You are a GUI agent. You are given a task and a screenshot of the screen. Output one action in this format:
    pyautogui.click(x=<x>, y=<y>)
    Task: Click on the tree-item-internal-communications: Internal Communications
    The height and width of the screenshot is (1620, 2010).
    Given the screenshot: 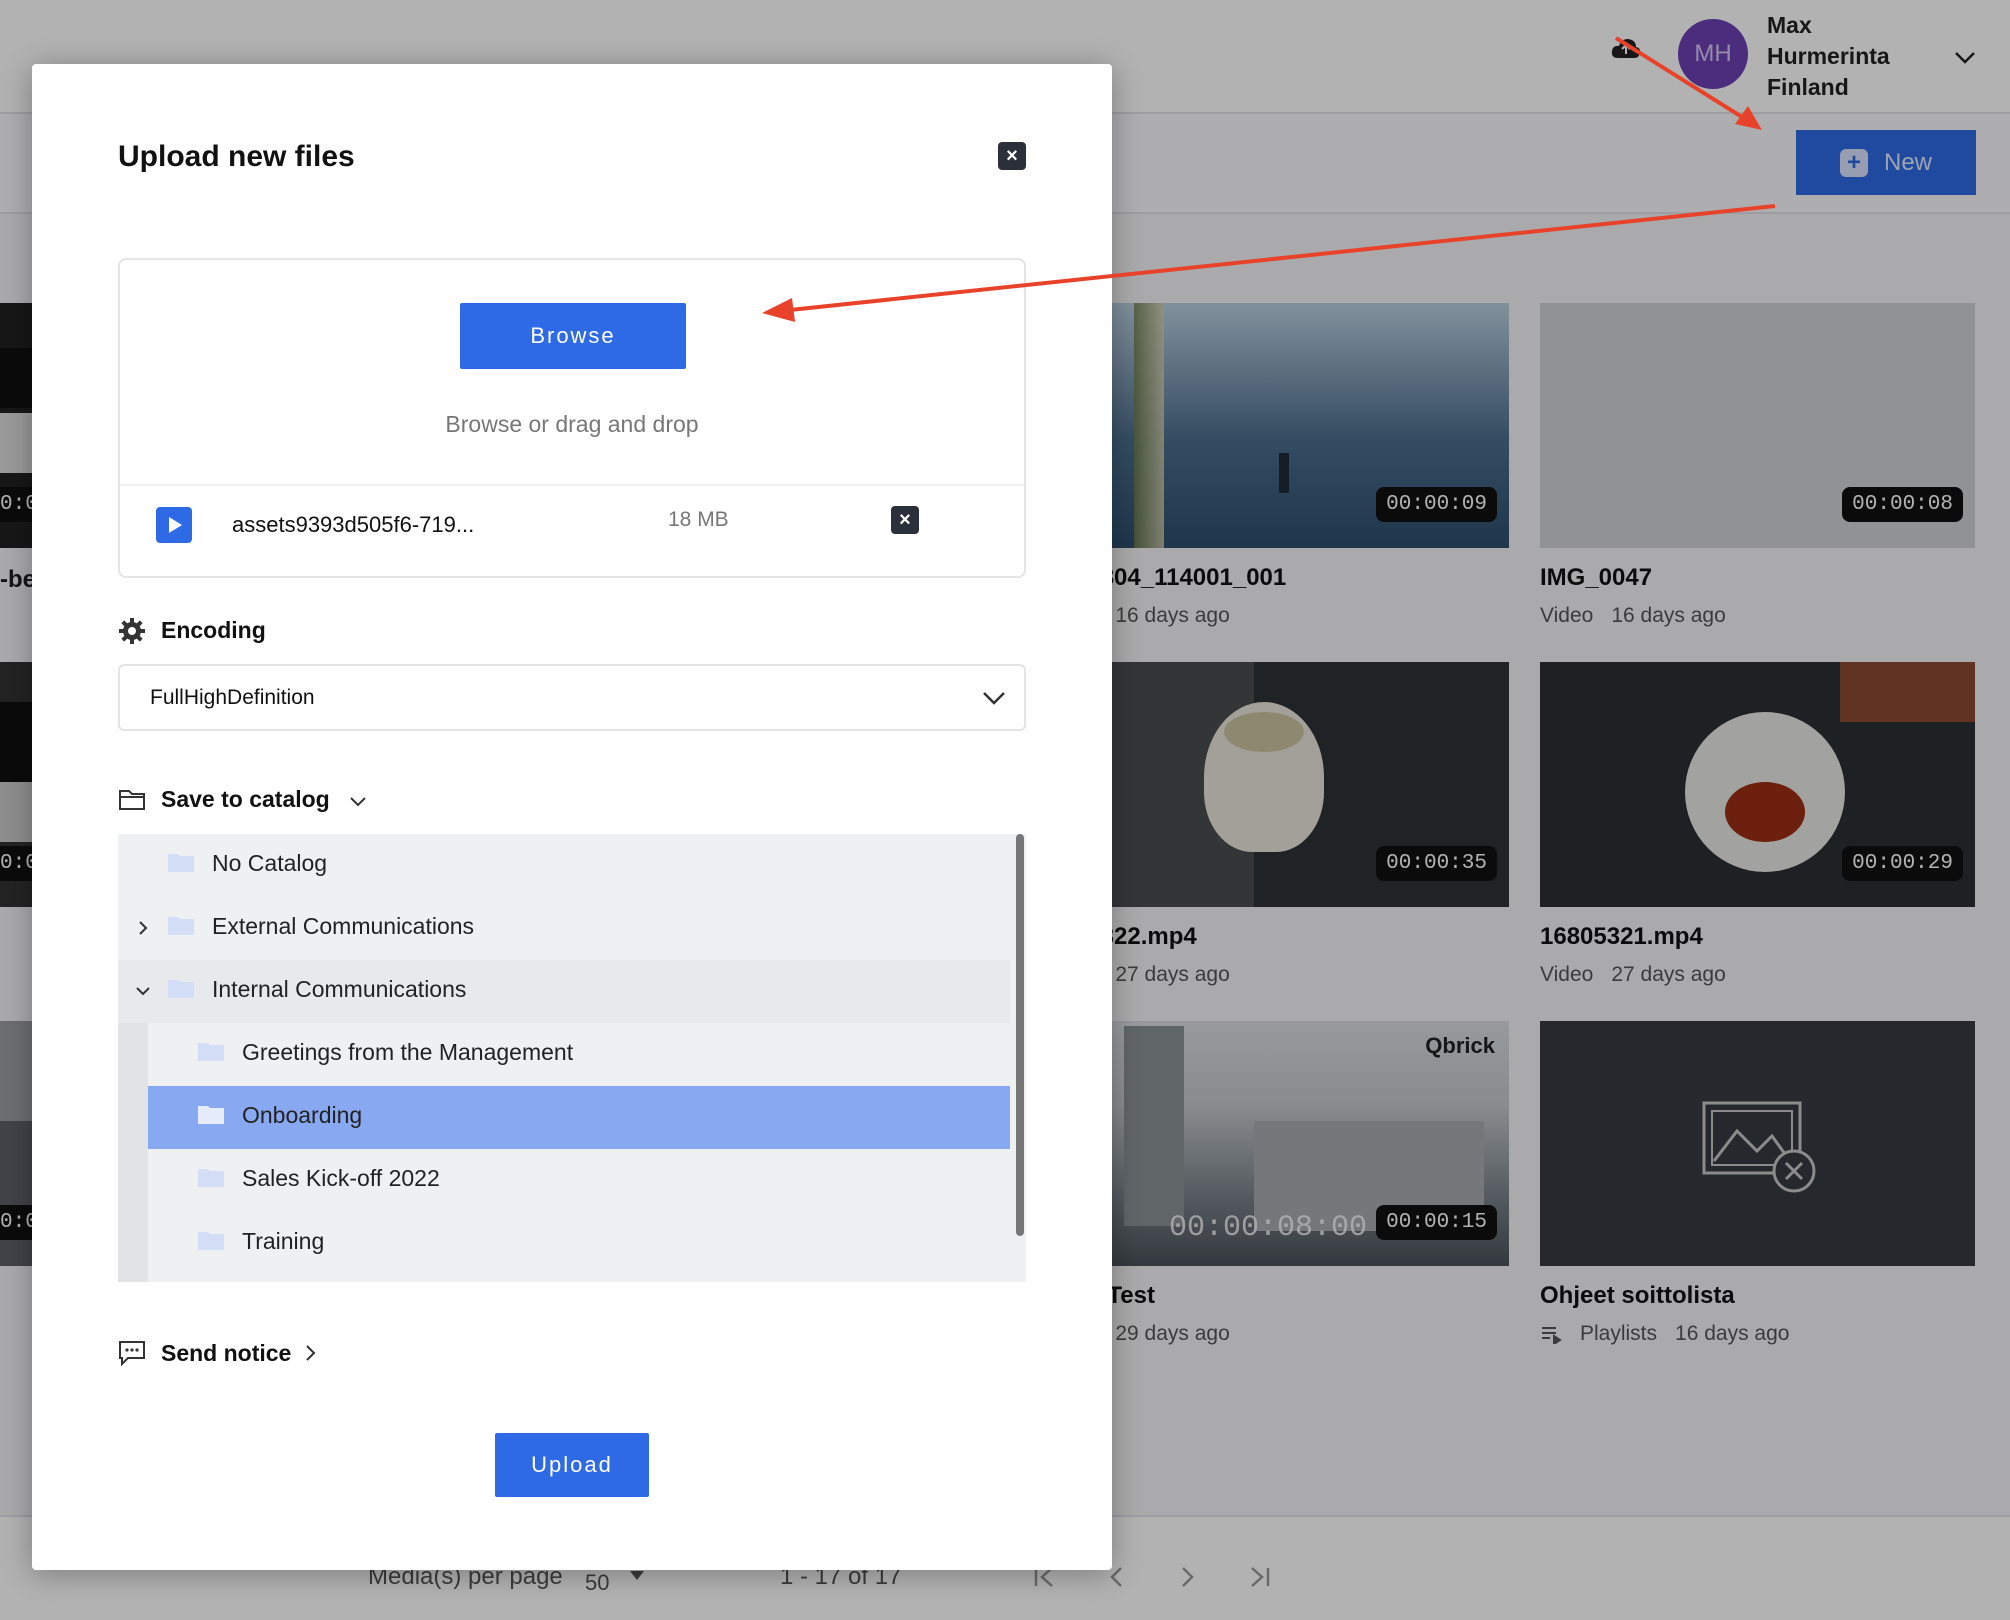 What is the action you would take?
    pyautogui.click(x=564, y=991)
    